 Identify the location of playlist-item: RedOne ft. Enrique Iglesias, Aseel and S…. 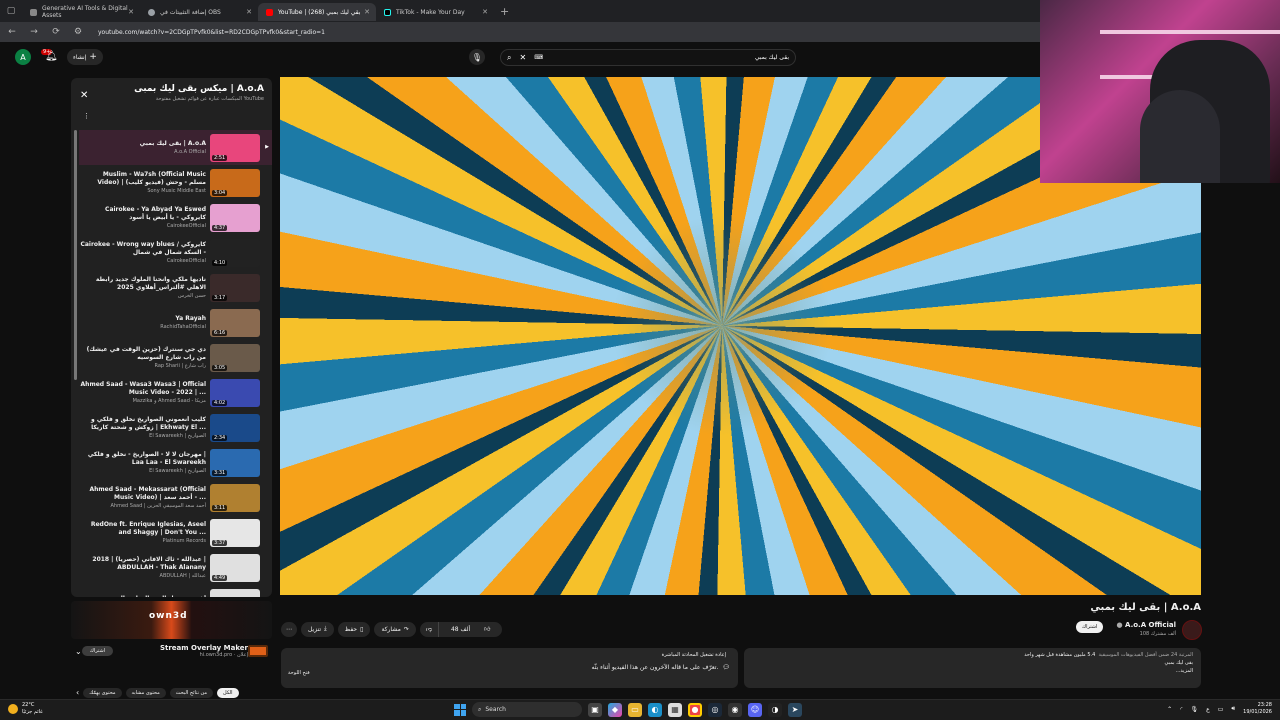
(175, 532).